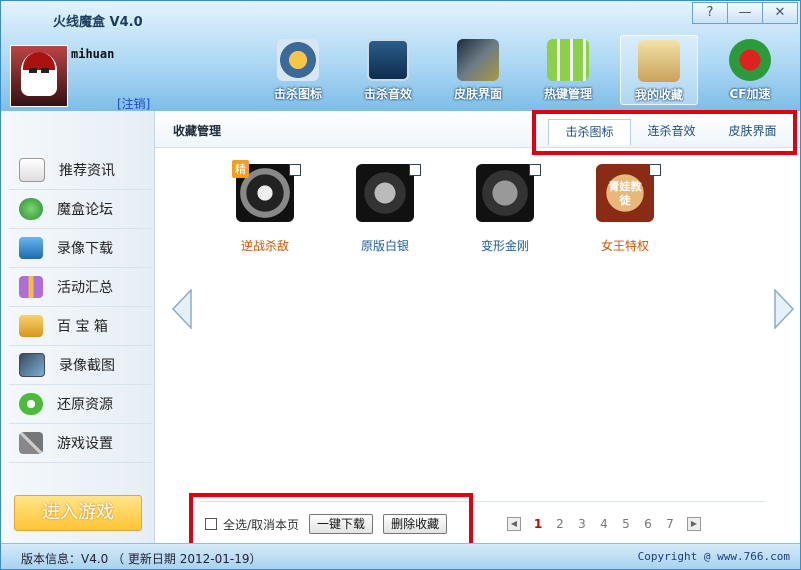 Image resolution: width=801 pixels, height=570 pixels. I want to click on nav-cf-boost: CF加速, so click(750, 70).